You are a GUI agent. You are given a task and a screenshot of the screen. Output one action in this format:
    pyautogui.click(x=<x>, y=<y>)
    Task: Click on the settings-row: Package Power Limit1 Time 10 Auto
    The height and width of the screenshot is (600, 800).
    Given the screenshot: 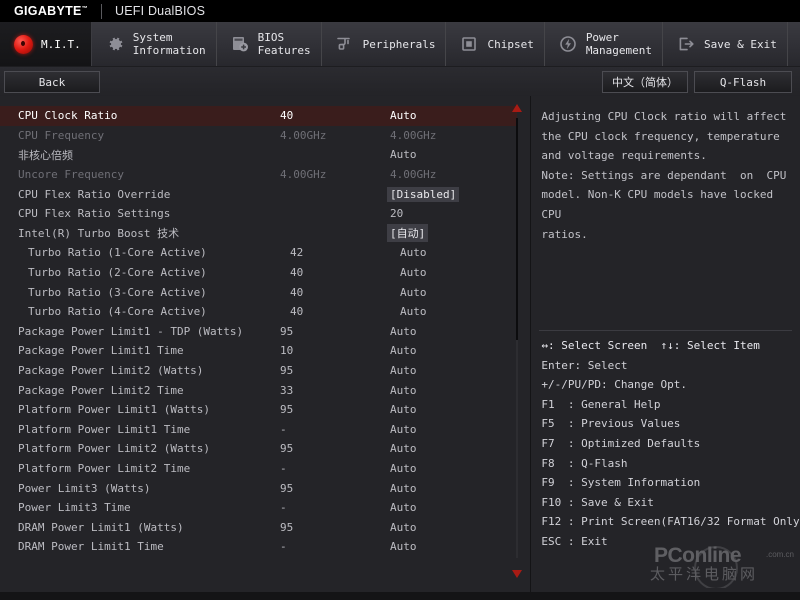 What is the action you would take?
    pyautogui.click(x=258, y=351)
    